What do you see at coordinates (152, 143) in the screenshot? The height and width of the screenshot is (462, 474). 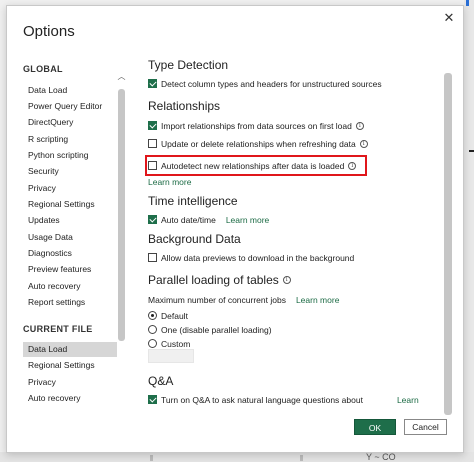 I see `update-relationships-checkbox` at bounding box center [152, 143].